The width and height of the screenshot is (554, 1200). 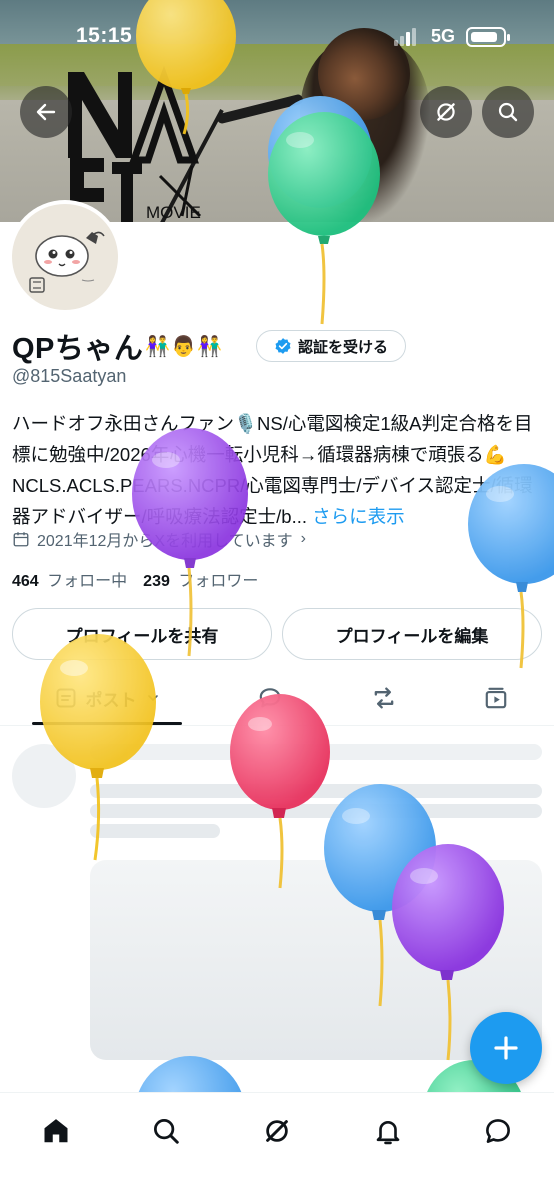 I want to click on search-button, so click(x=508, y=112).